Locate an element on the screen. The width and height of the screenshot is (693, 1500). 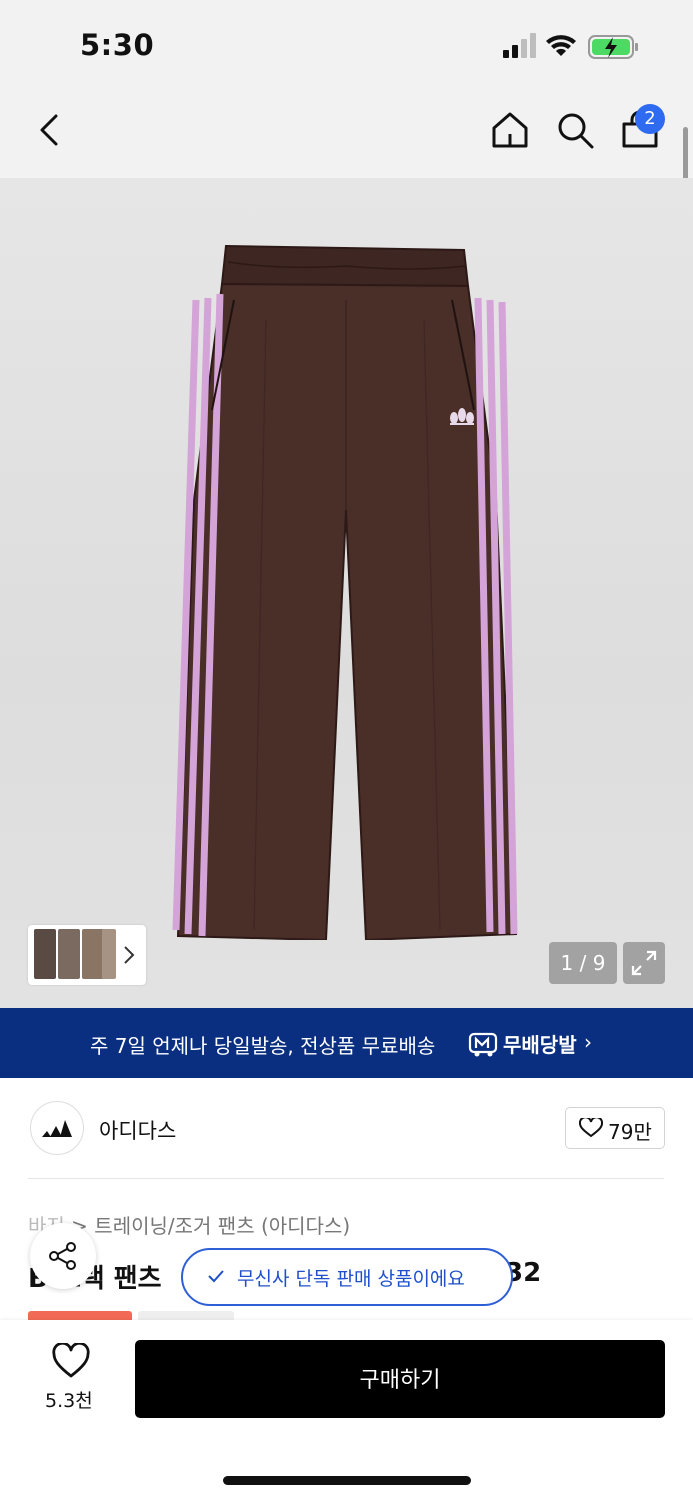
share-icon is located at coordinates (62, 1256).